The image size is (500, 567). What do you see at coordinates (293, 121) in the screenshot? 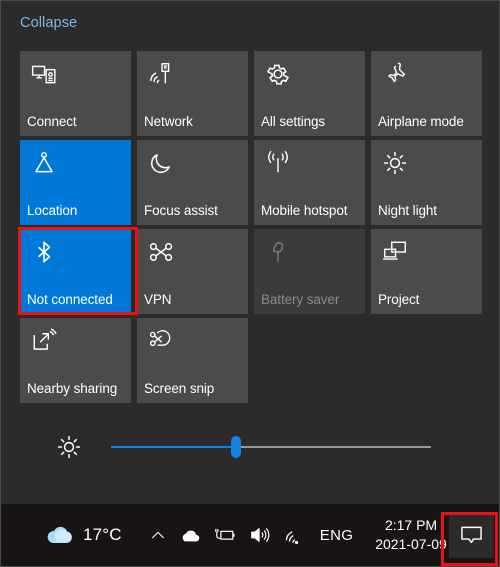
I see `quick-action-label: All settings` at bounding box center [293, 121].